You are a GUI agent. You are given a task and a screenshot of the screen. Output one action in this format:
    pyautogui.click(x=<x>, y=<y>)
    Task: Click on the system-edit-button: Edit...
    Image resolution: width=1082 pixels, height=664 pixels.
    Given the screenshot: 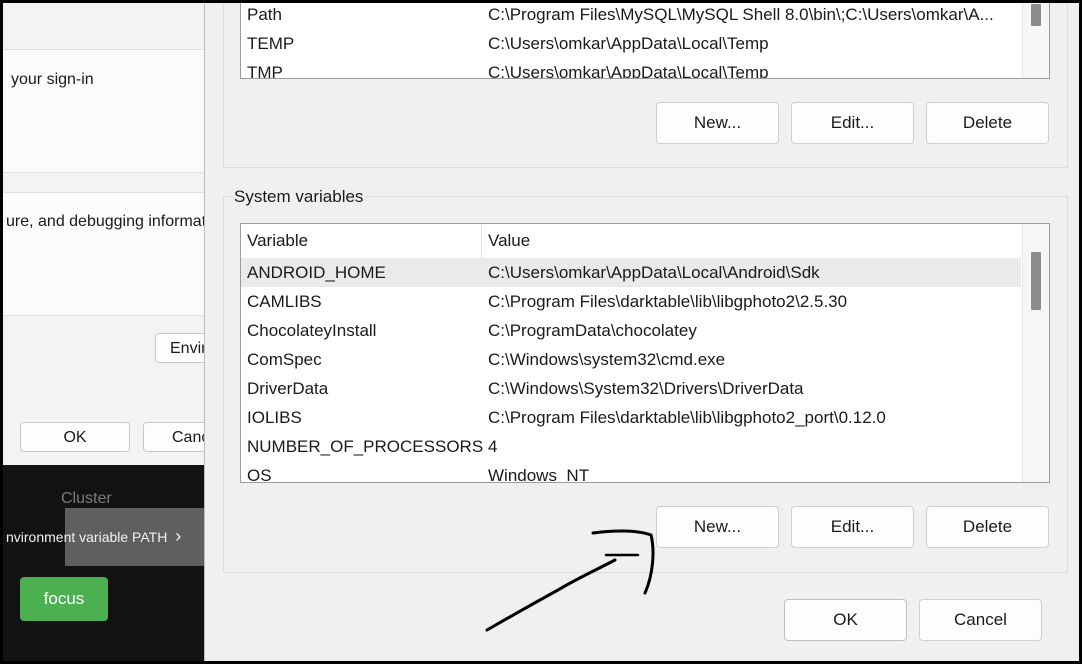 What is the action you would take?
    pyautogui.click(x=852, y=527)
    